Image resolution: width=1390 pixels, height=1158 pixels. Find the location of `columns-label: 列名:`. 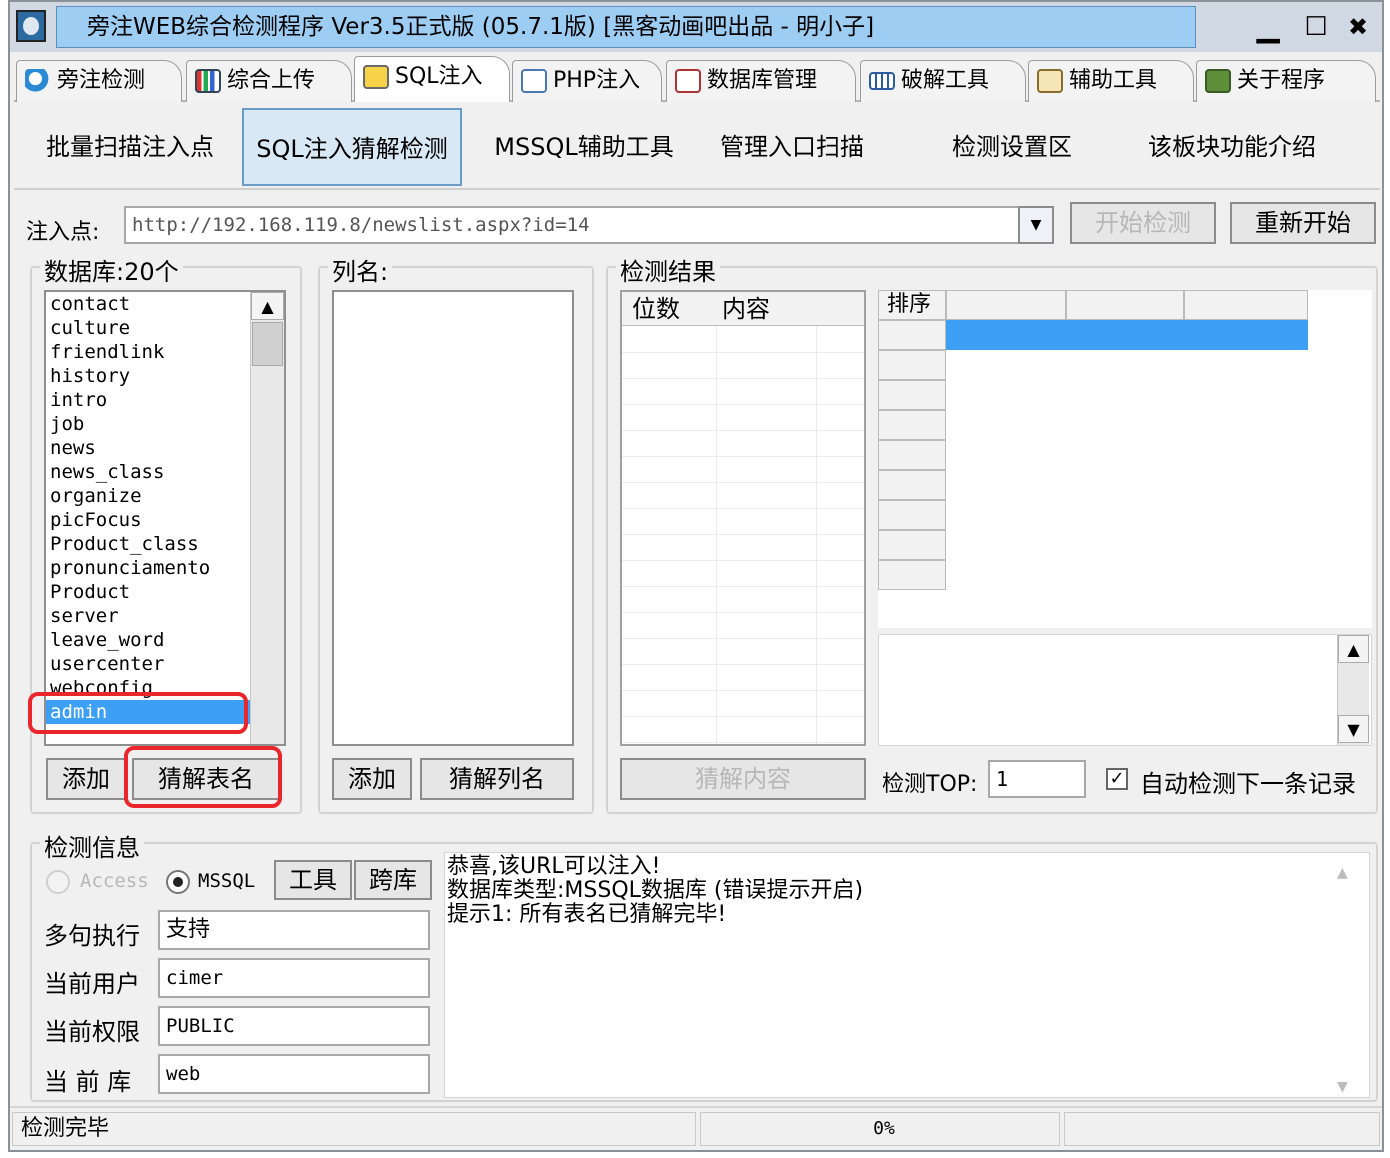

columns-label: 列名: is located at coordinates (360, 269).